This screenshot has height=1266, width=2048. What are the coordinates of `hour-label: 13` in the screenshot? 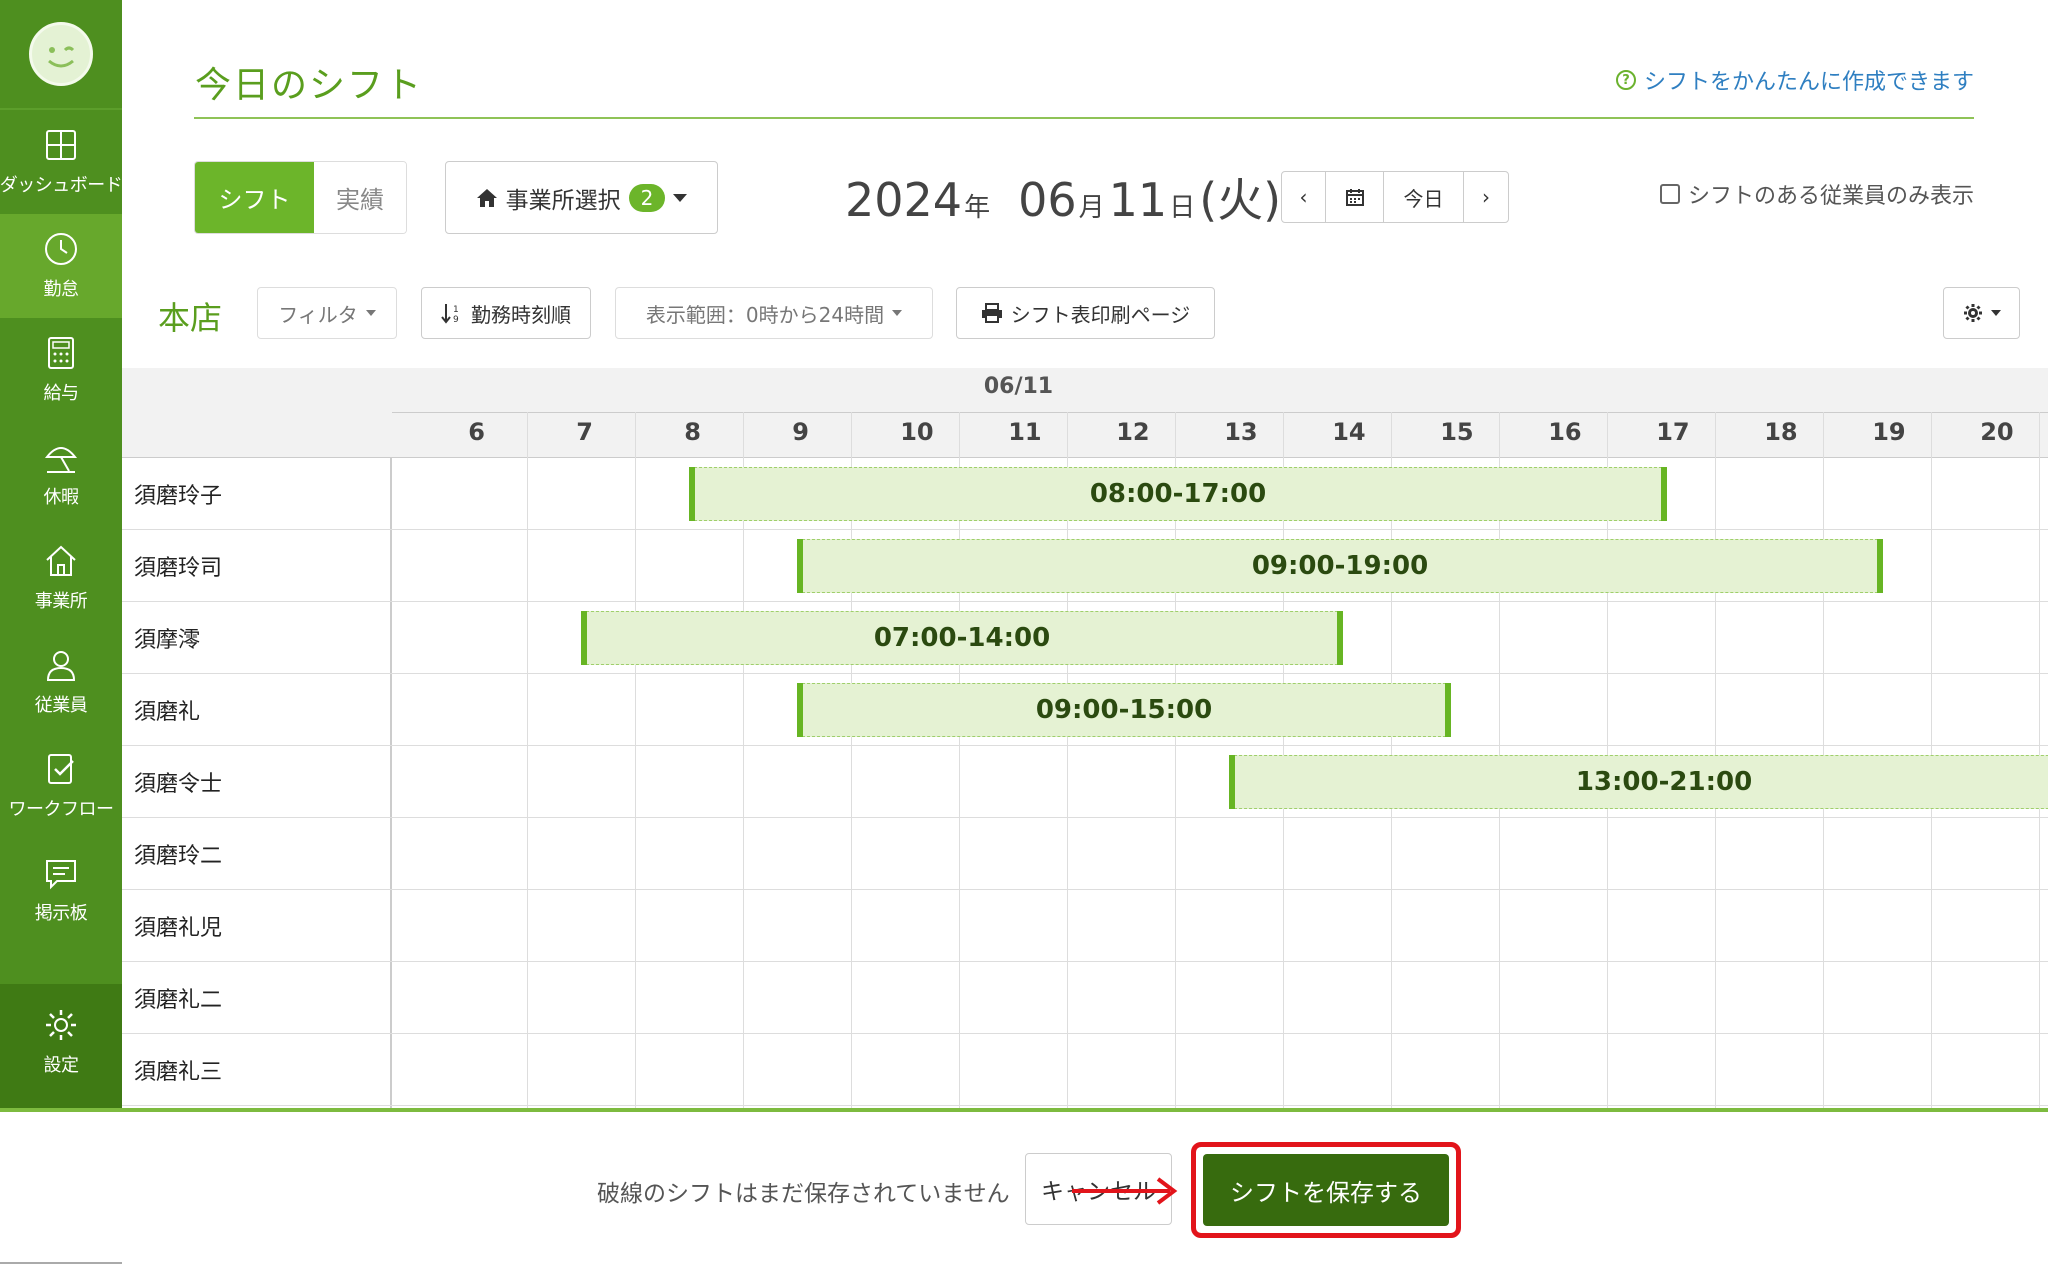 It's located at (1241, 432).